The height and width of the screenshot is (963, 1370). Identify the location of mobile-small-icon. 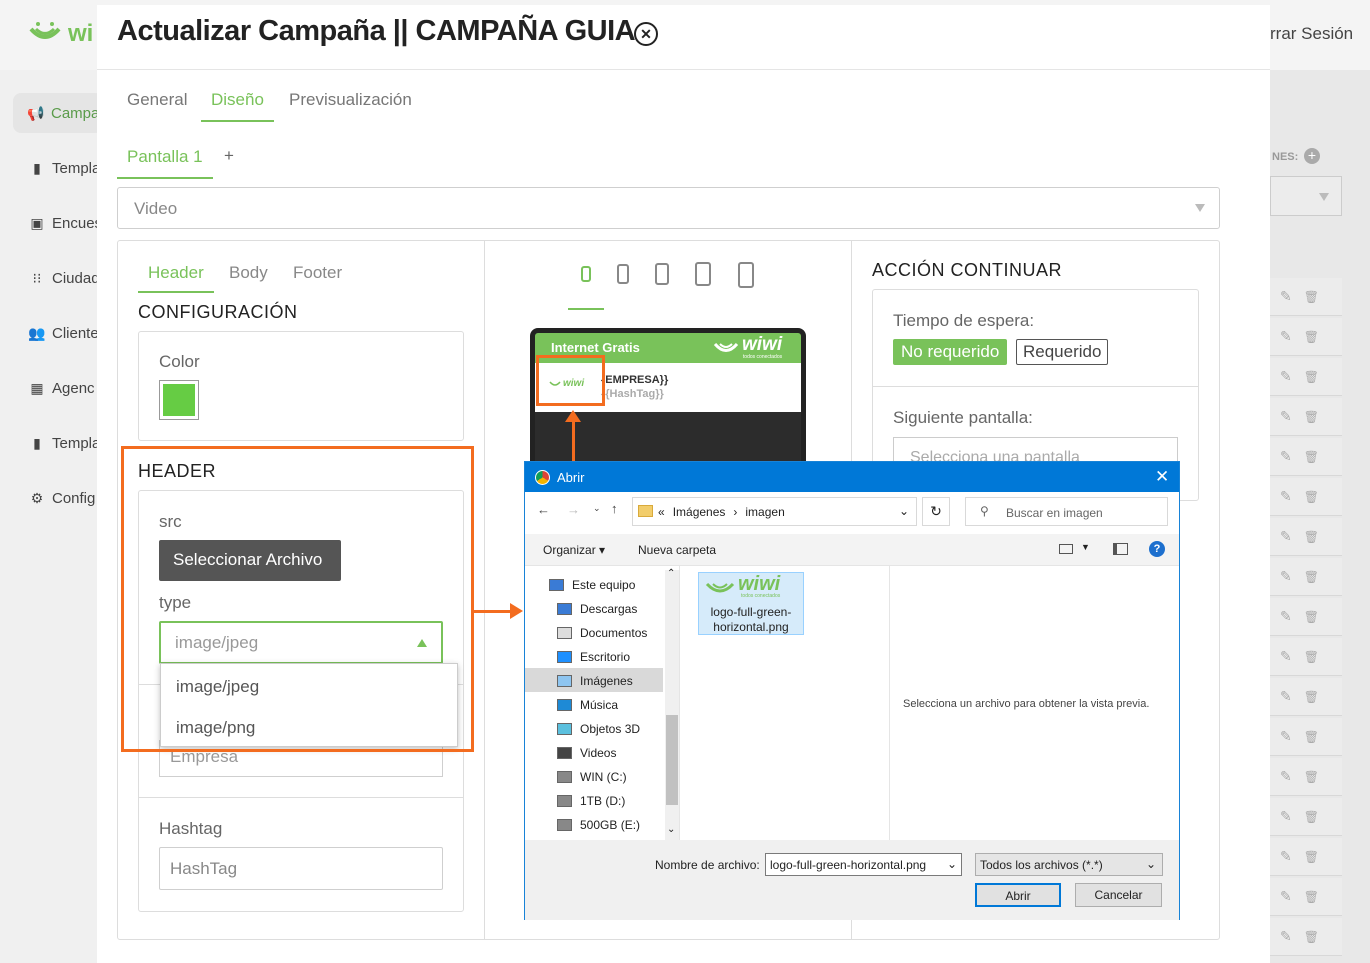
(586, 274).